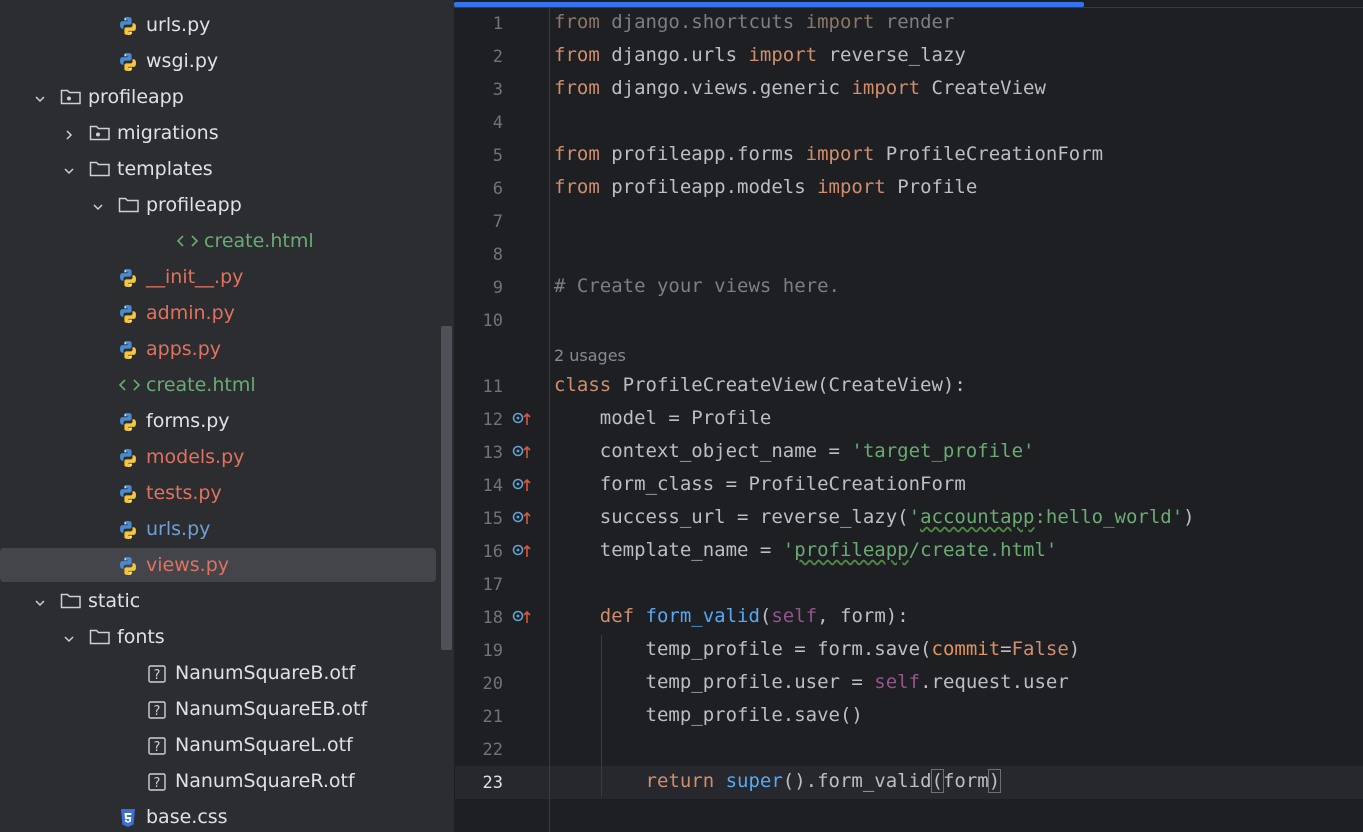 The width and height of the screenshot is (1363, 832). I want to click on unknown-file-icon: ?, so click(157, 745).